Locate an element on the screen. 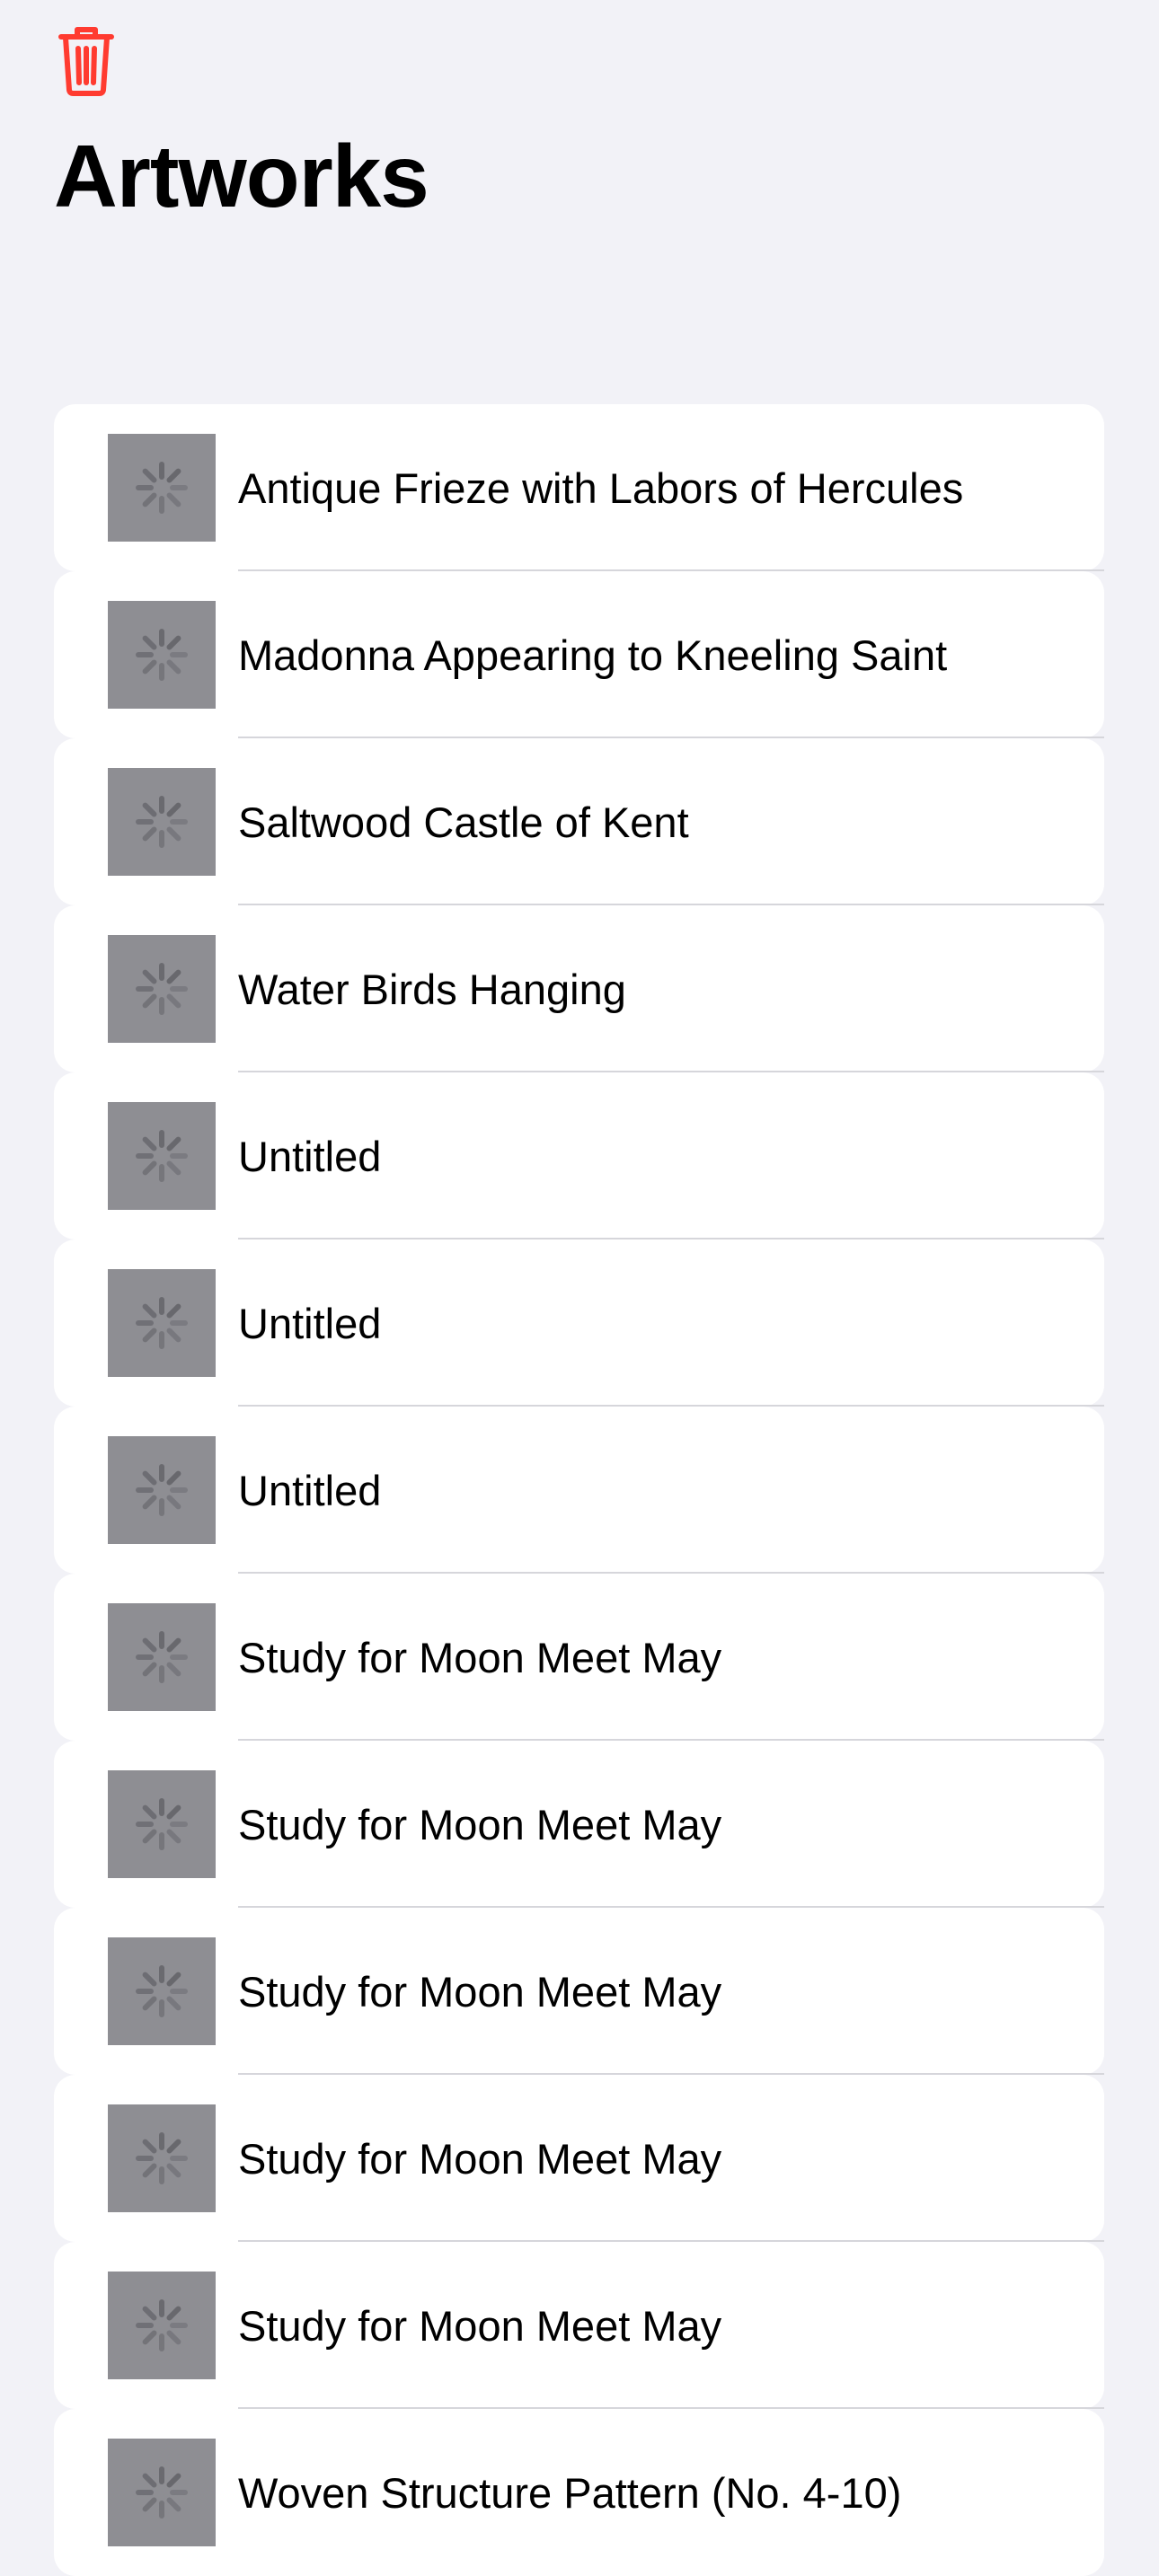 The width and height of the screenshot is (1159, 2576). artwork-title: Water Birds Hanging is located at coordinates (432, 989).